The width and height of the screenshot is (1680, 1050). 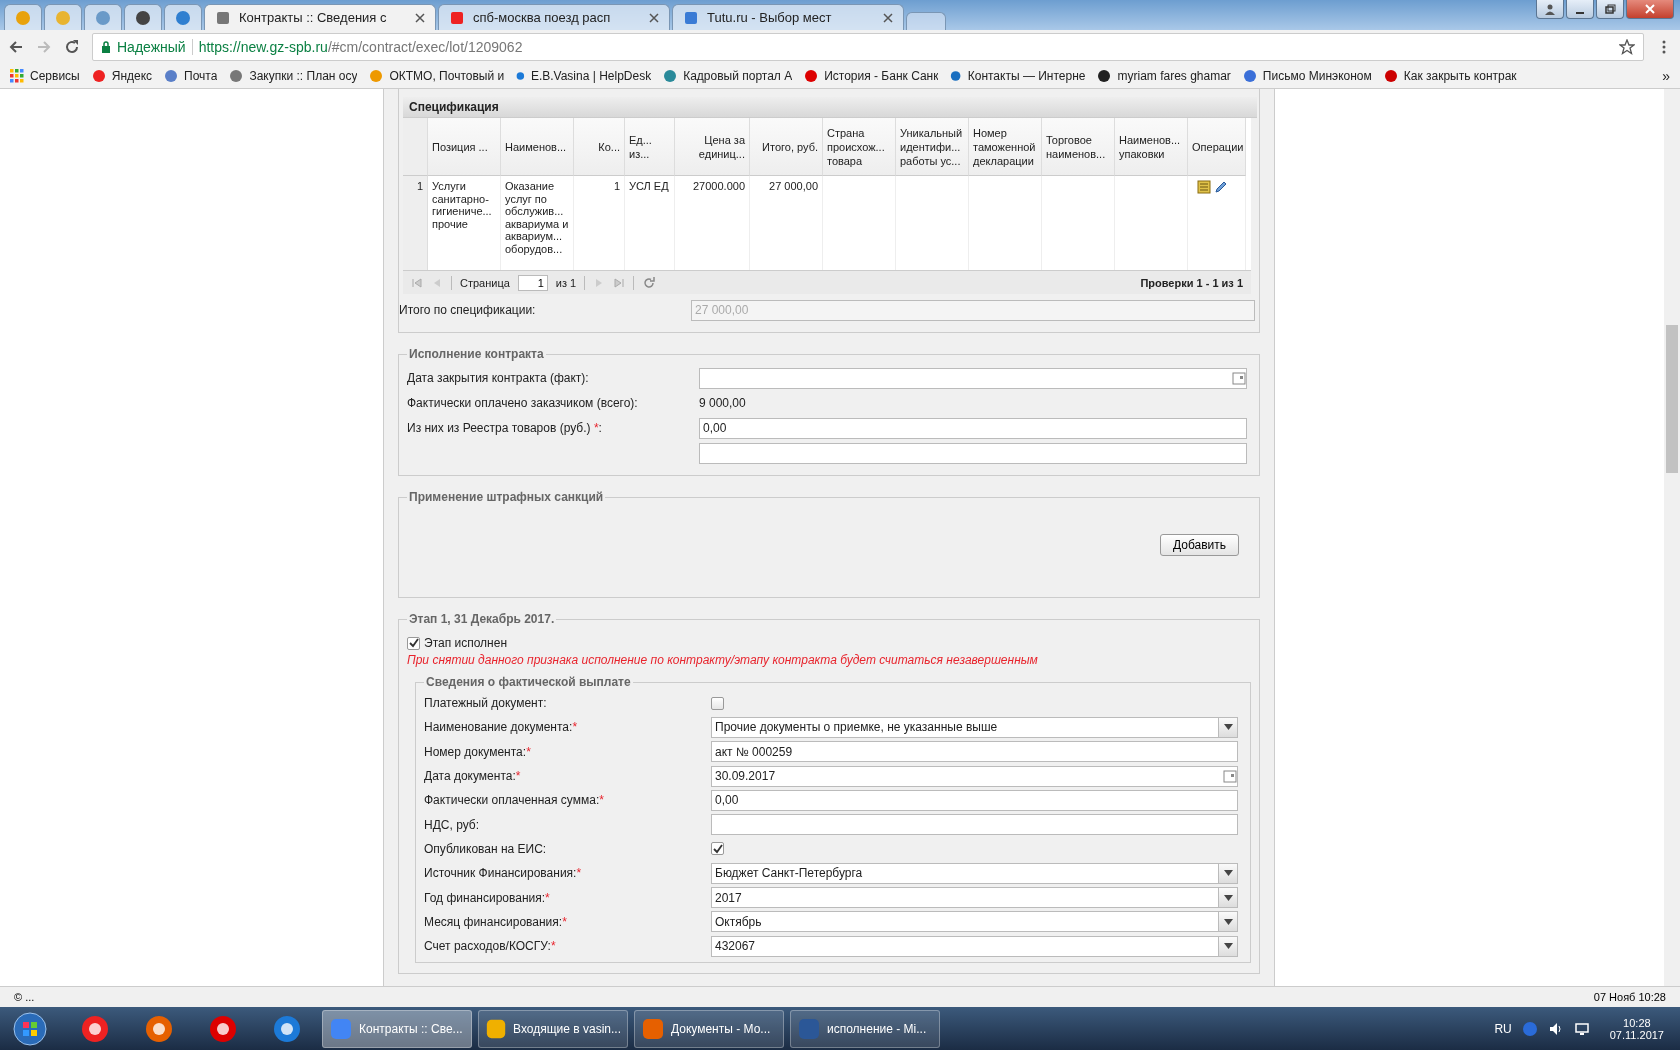 What do you see at coordinates (1581, 1028) in the screenshot?
I see `network-icon` at bounding box center [1581, 1028].